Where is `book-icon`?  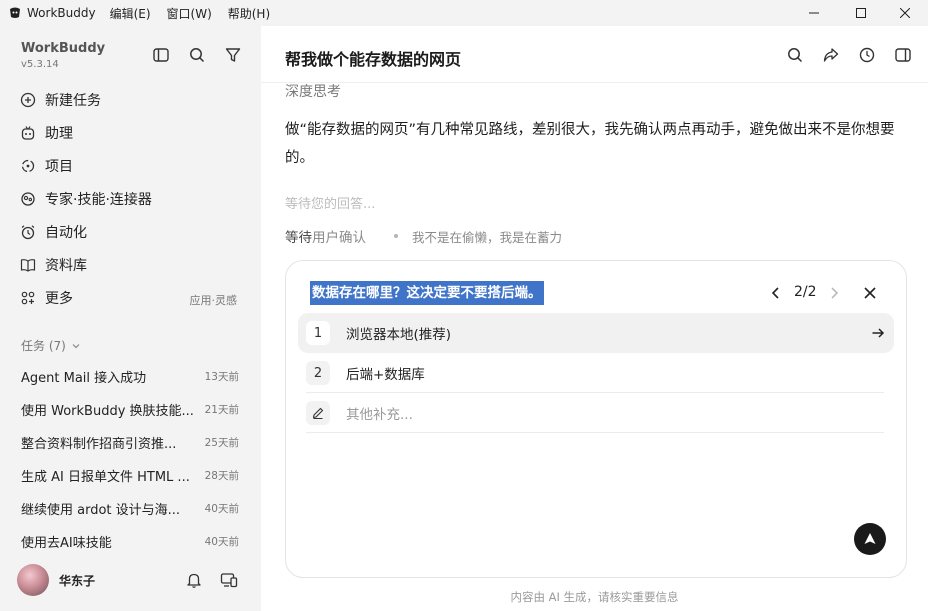
book-icon is located at coordinates (28, 265).